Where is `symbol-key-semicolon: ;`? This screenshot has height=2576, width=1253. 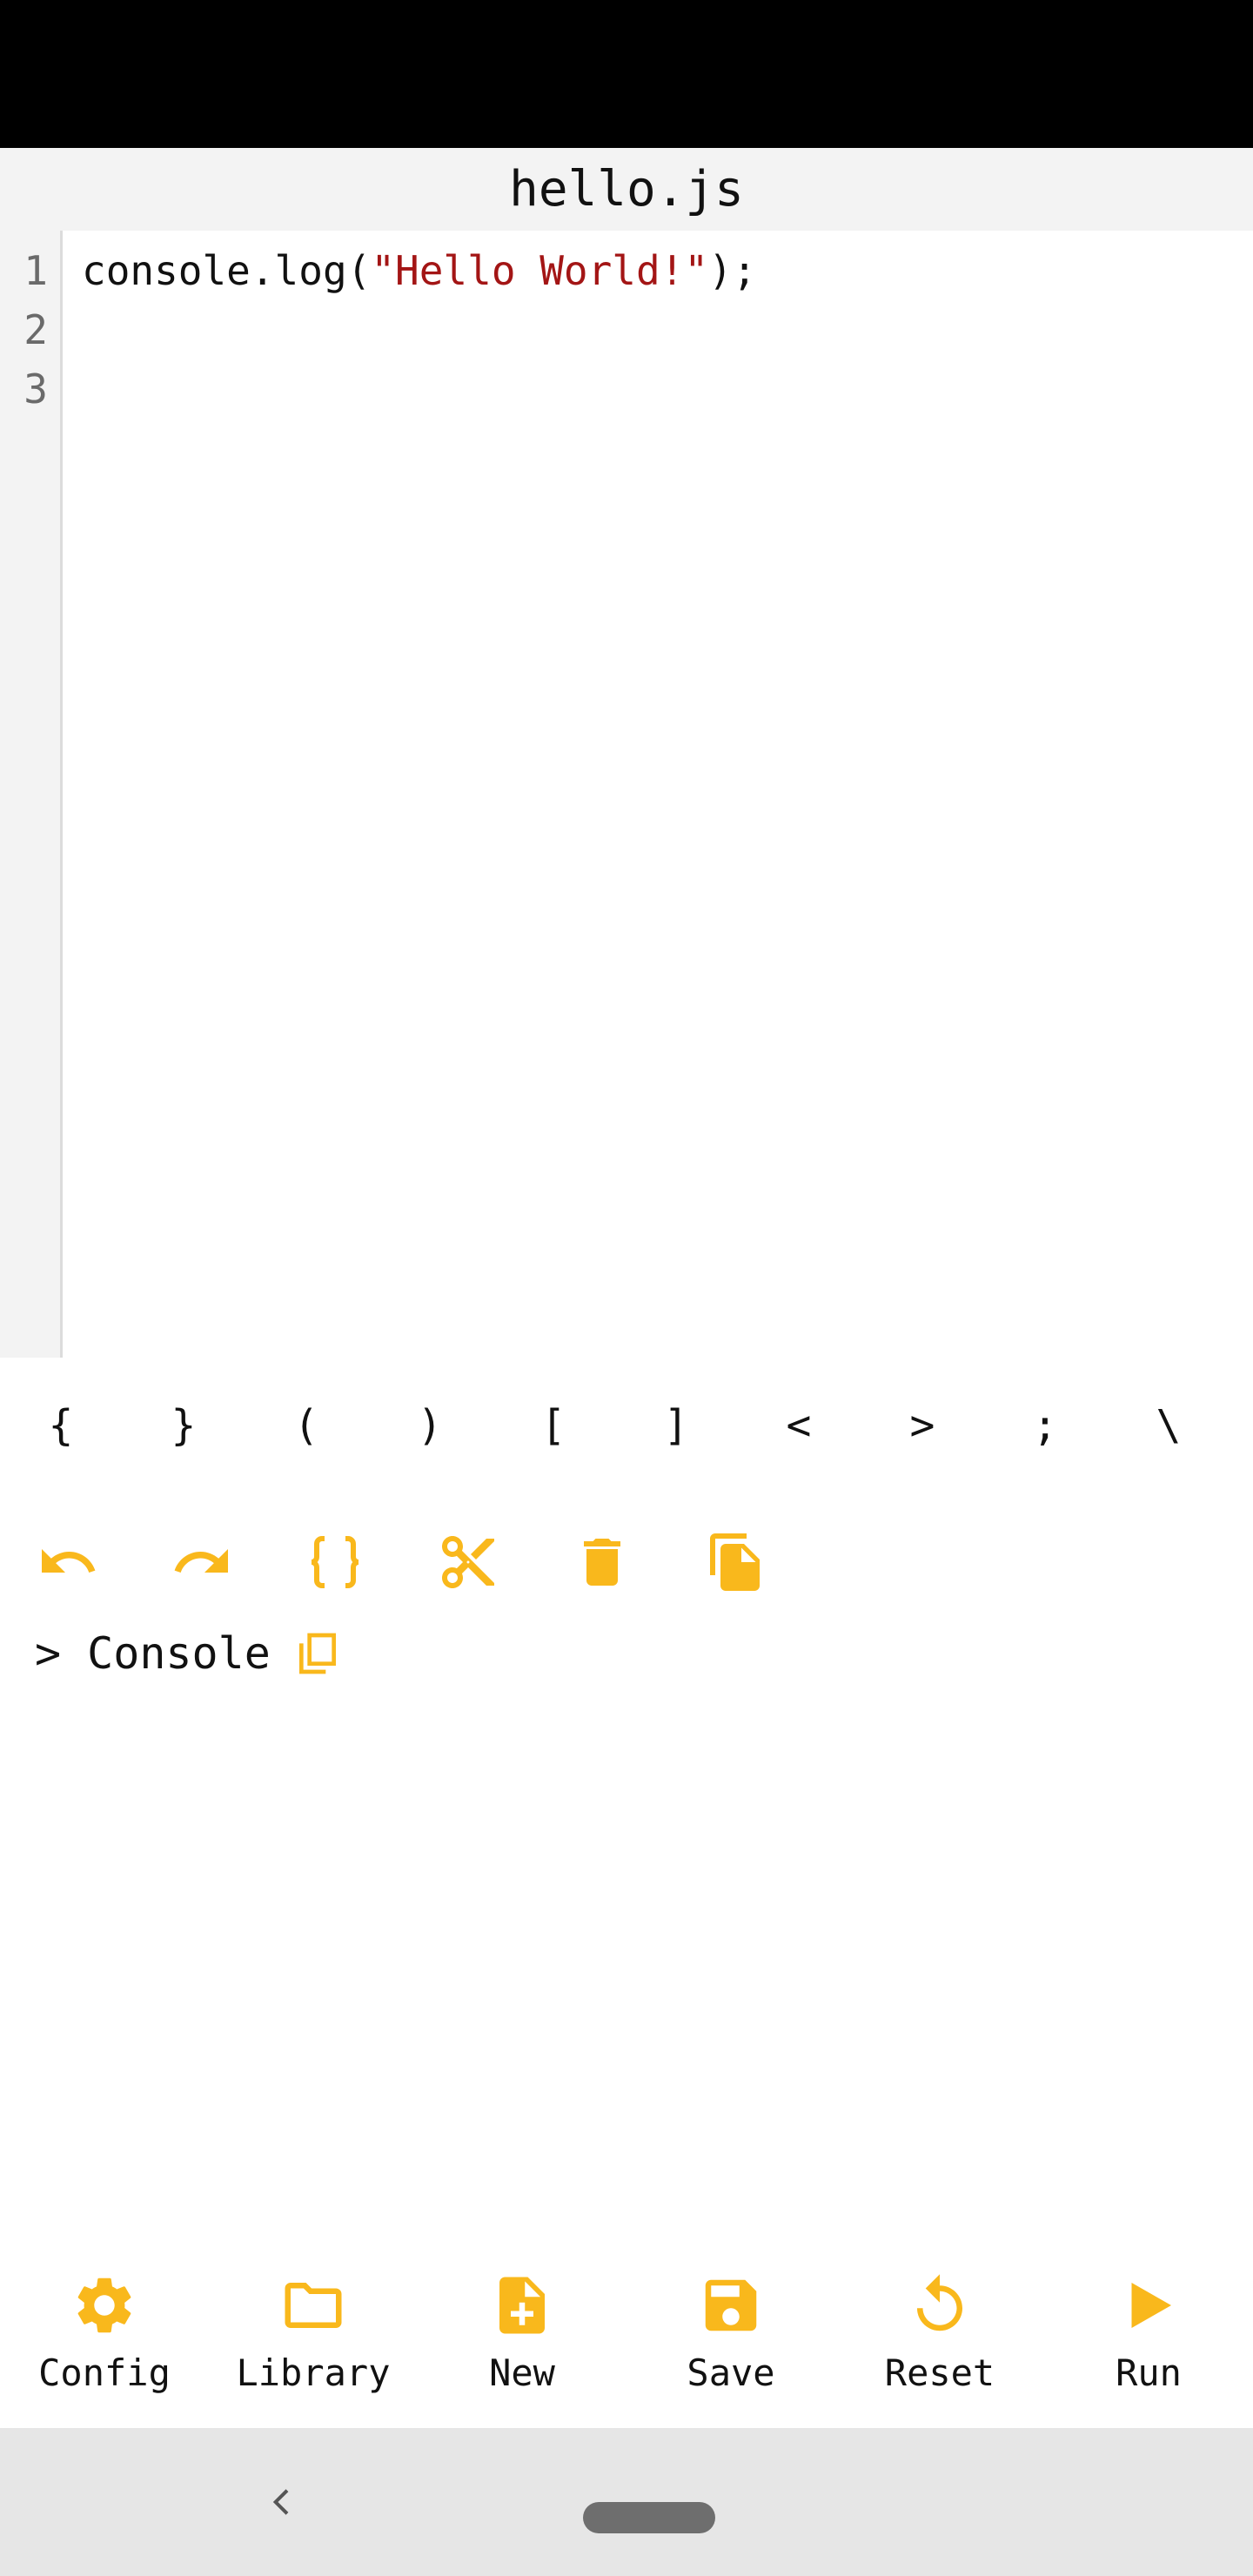
symbol-key-semicolon: ; is located at coordinates (1045, 1425).